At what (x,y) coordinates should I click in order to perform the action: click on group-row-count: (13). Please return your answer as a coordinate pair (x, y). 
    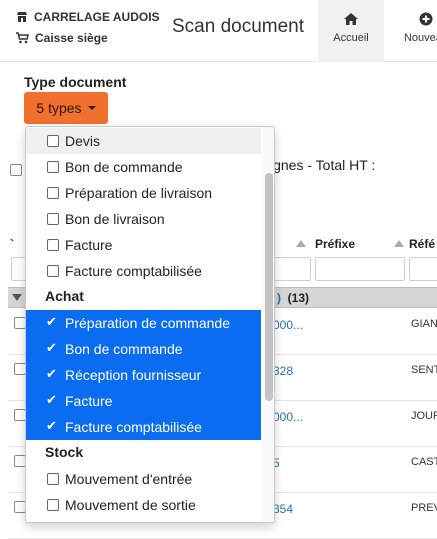
    Looking at the image, I should click on (298, 298).